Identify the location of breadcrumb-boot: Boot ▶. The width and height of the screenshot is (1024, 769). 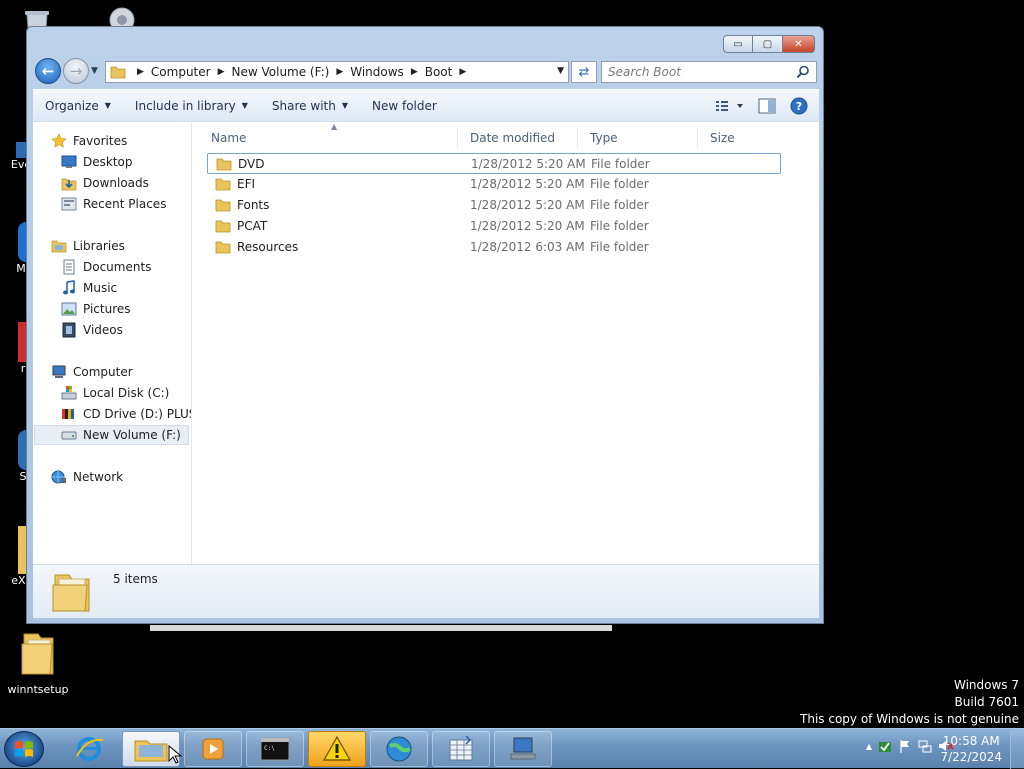
(449, 72).